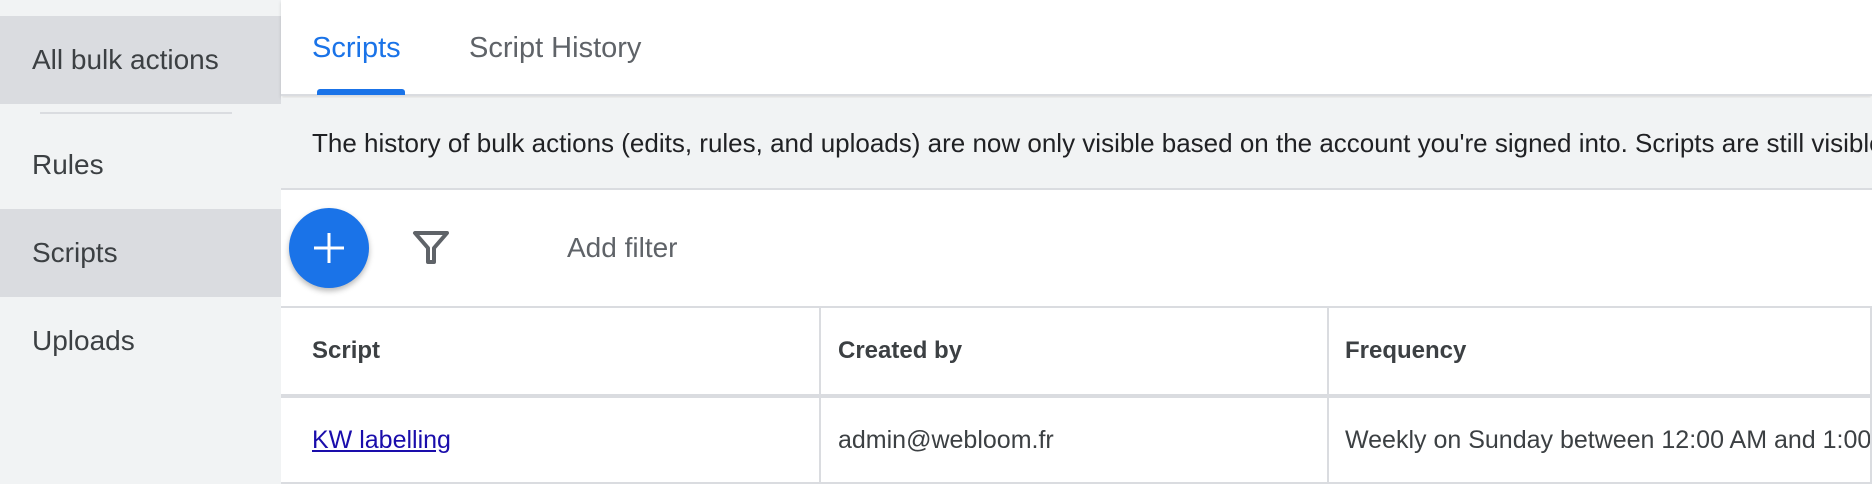 The height and width of the screenshot is (484, 1872). Describe the element at coordinates (75, 252) in the screenshot. I see `sidebar-item-label: Scripts` at that location.